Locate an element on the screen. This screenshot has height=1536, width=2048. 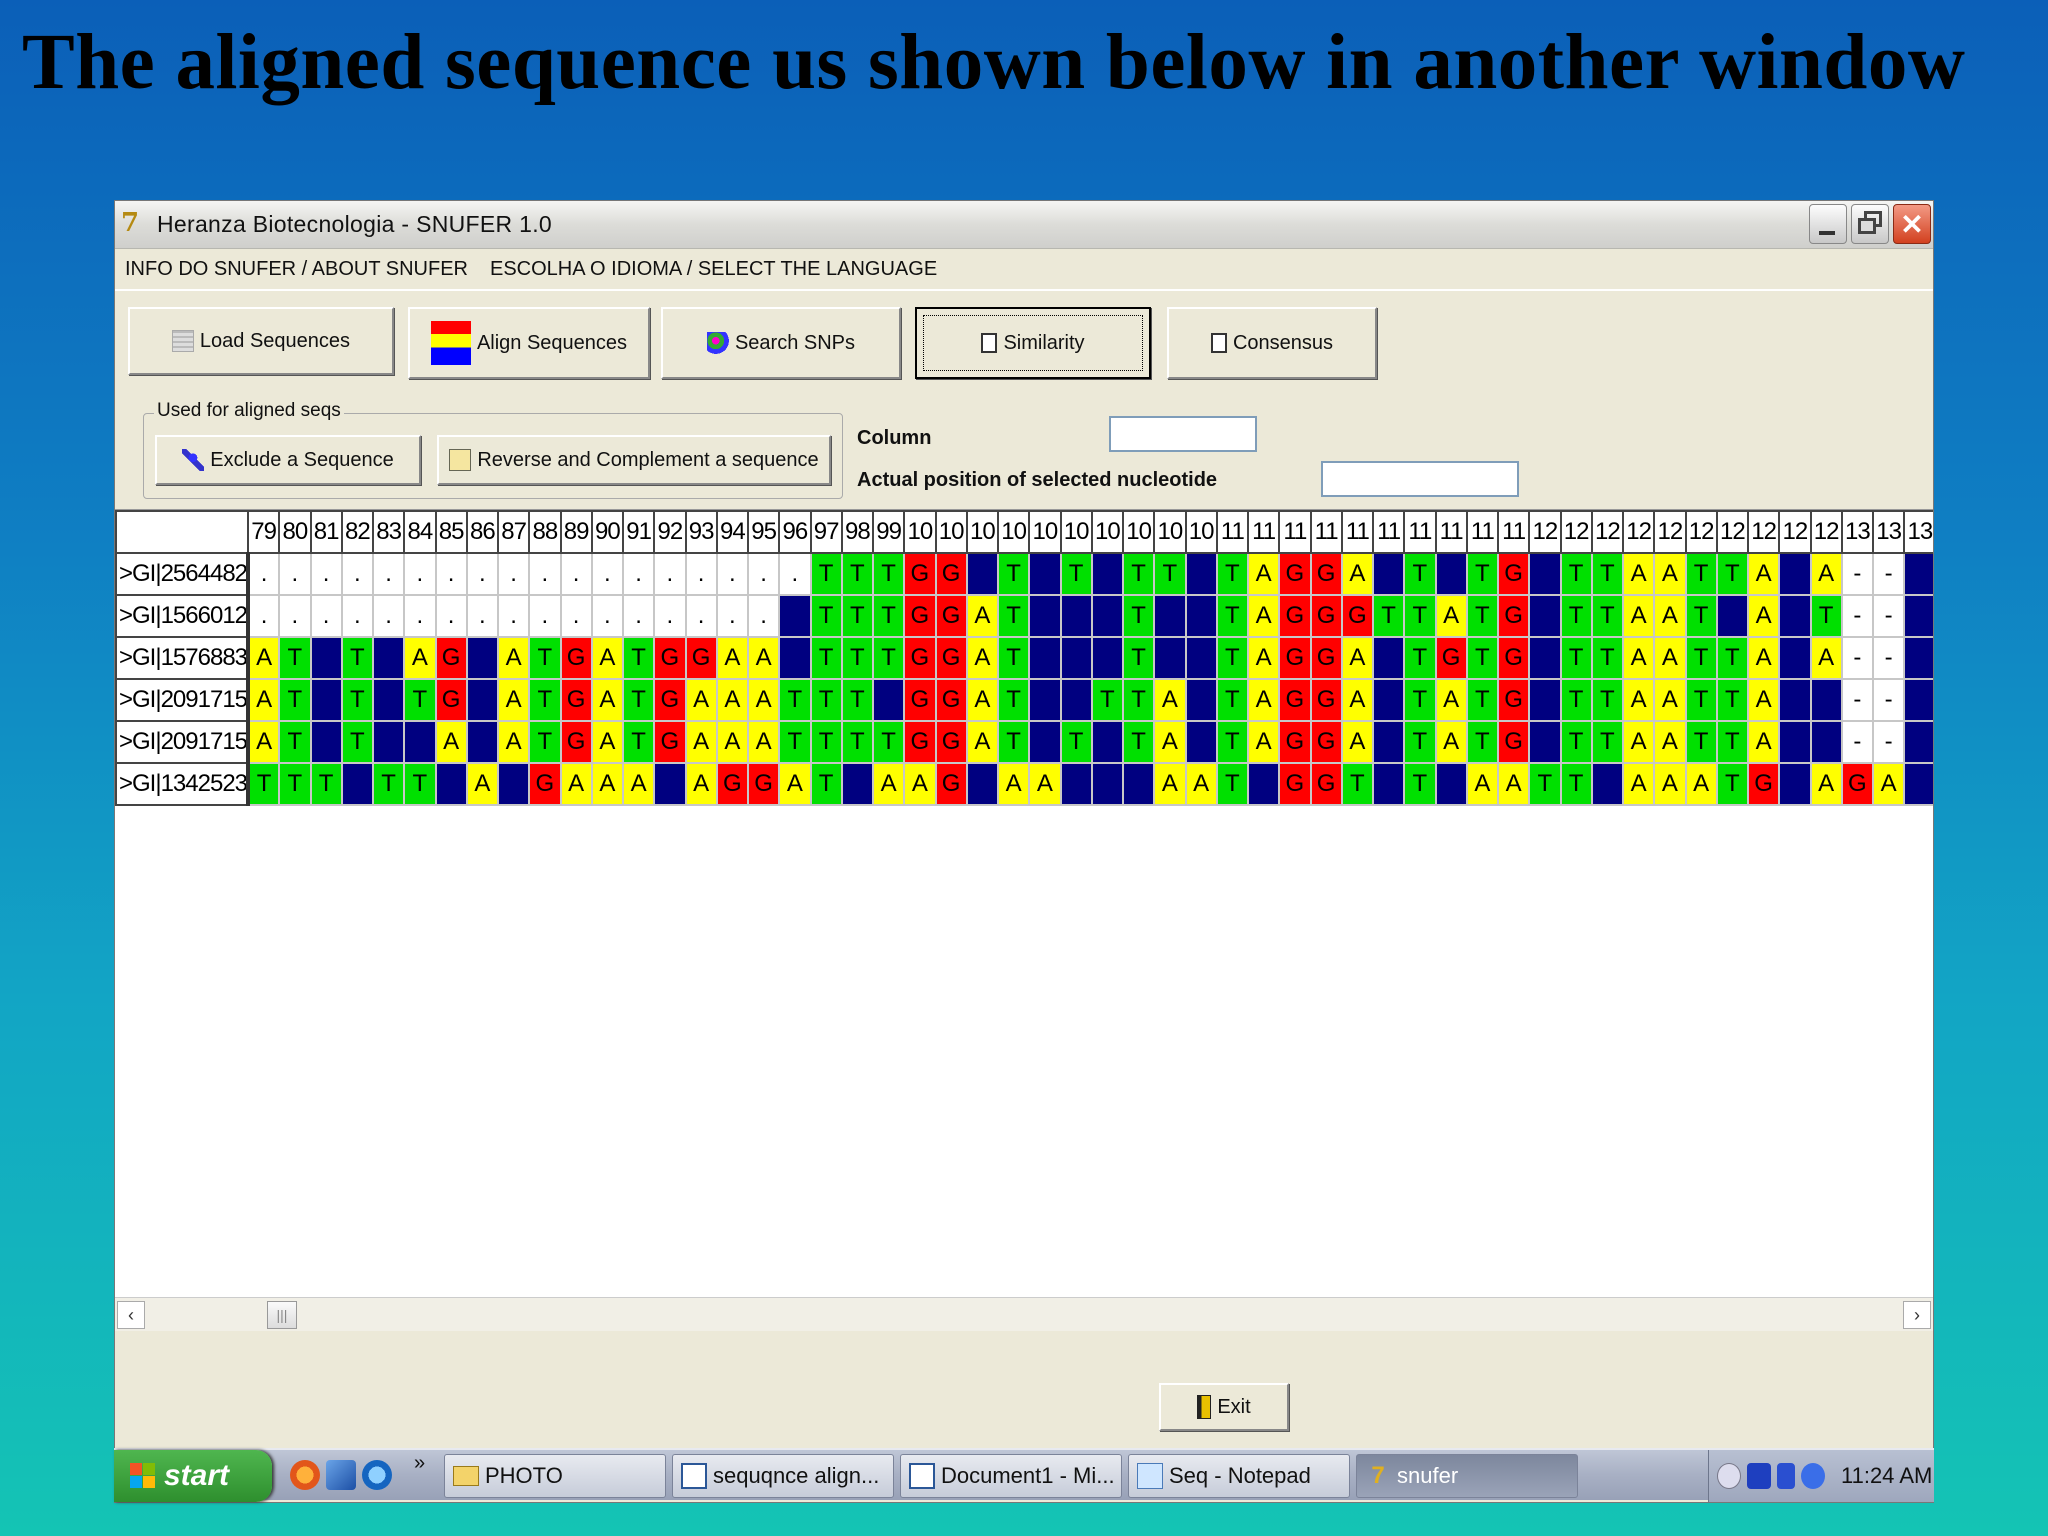
column-header: 90 is located at coordinates (607, 532).